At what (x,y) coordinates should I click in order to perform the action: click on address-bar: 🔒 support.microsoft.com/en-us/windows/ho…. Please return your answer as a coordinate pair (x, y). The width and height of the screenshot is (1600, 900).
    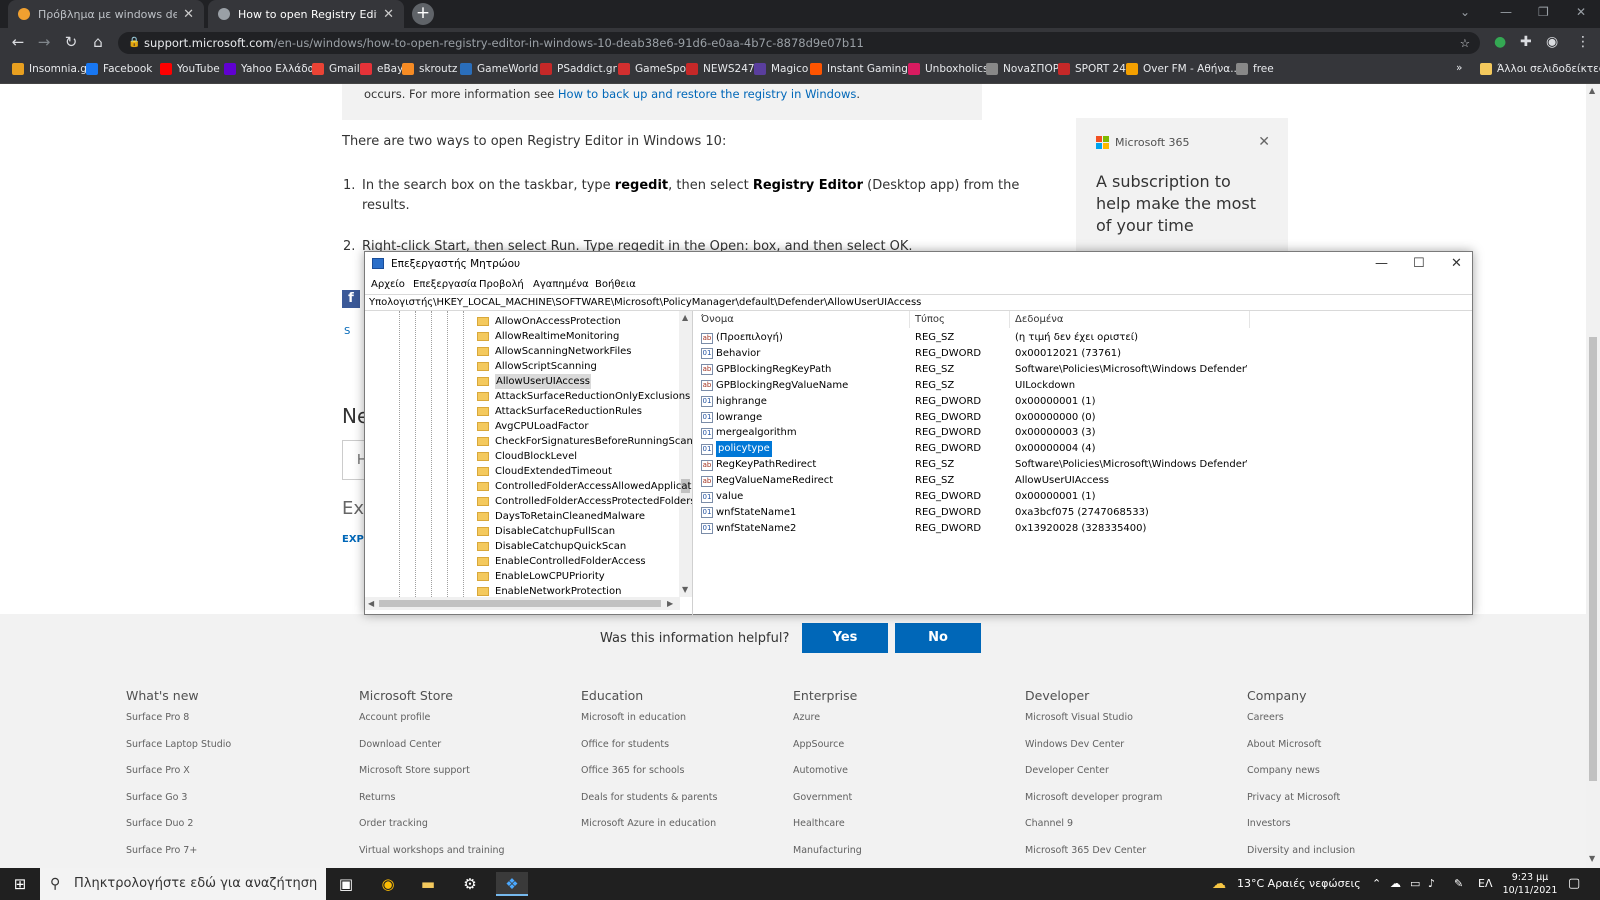
    Looking at the image, I should click on (799, 43).